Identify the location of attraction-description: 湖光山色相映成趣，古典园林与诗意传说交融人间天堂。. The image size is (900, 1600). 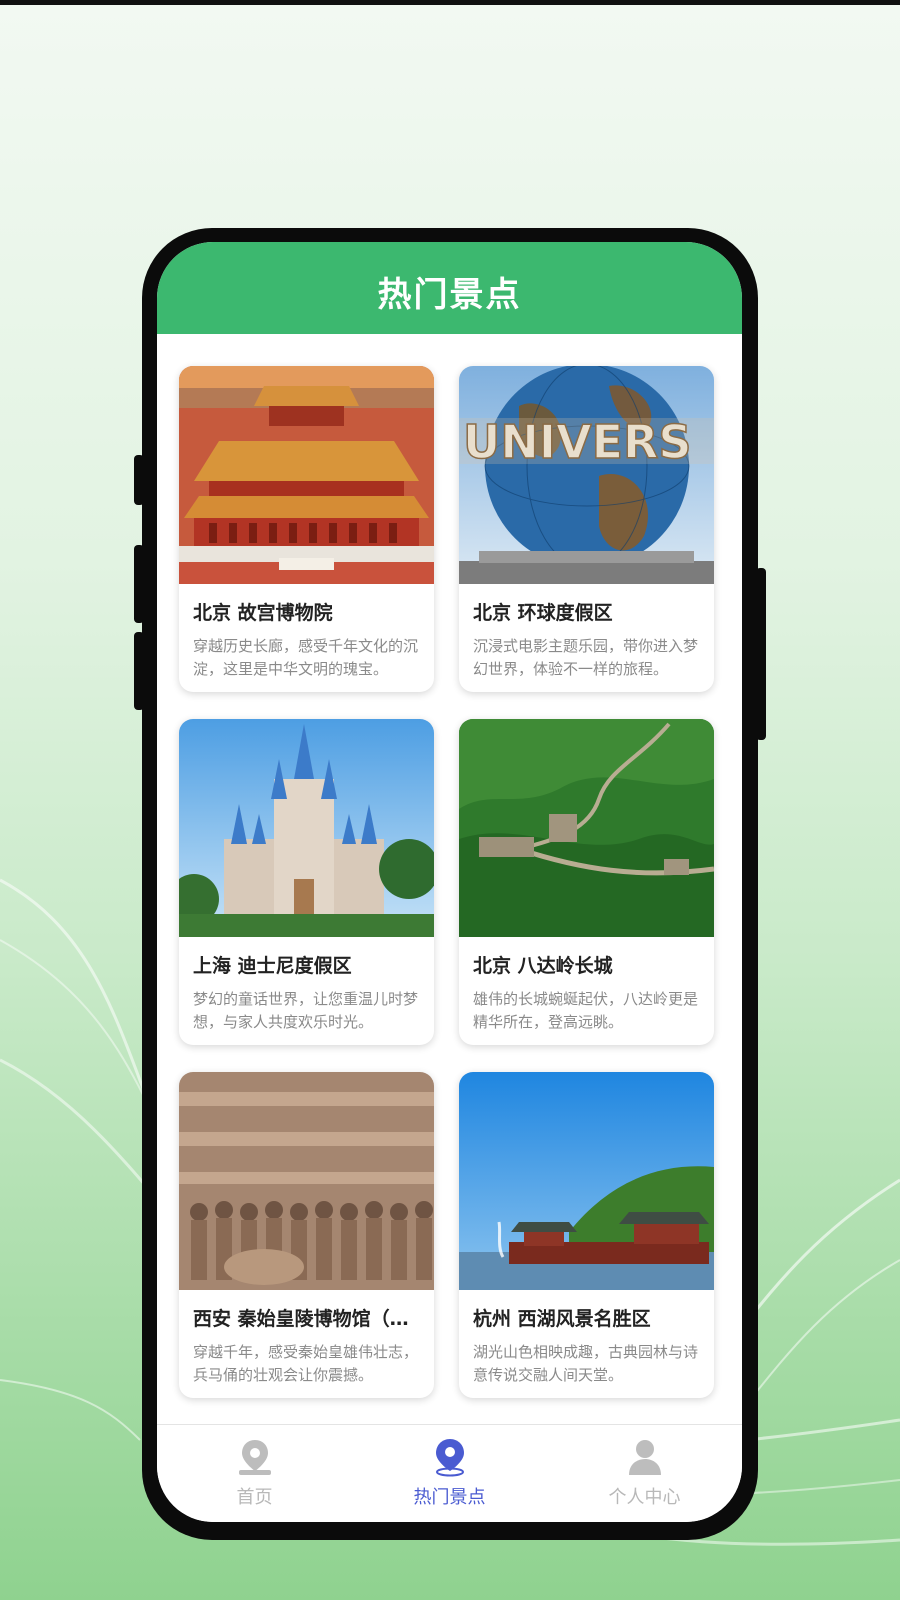
(586, 1363).